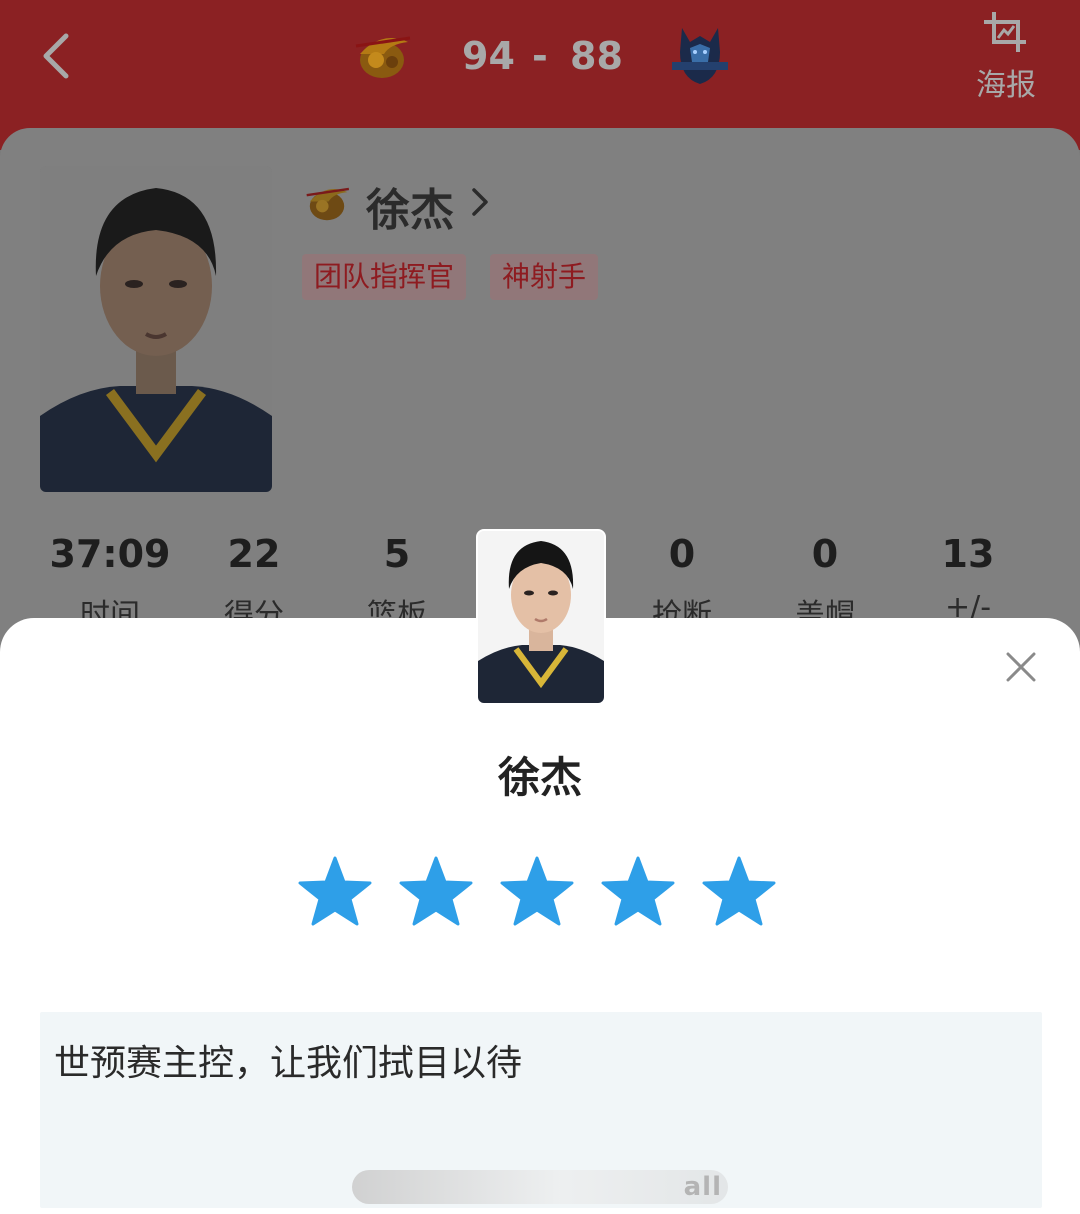 This screenshot has width=1080, height=1214. Describe the element at coordinates (1006, 85) in the screenshot. I see `poster-label: 海报` at that location.